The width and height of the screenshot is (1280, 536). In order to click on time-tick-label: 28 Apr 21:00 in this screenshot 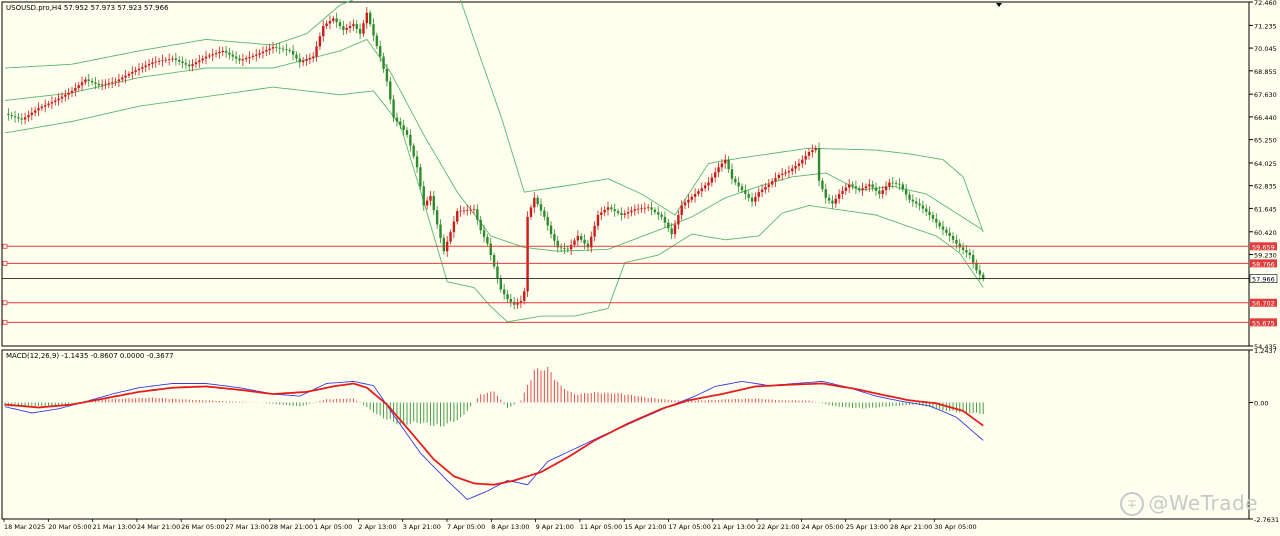, I will do `click(911, 527)`.